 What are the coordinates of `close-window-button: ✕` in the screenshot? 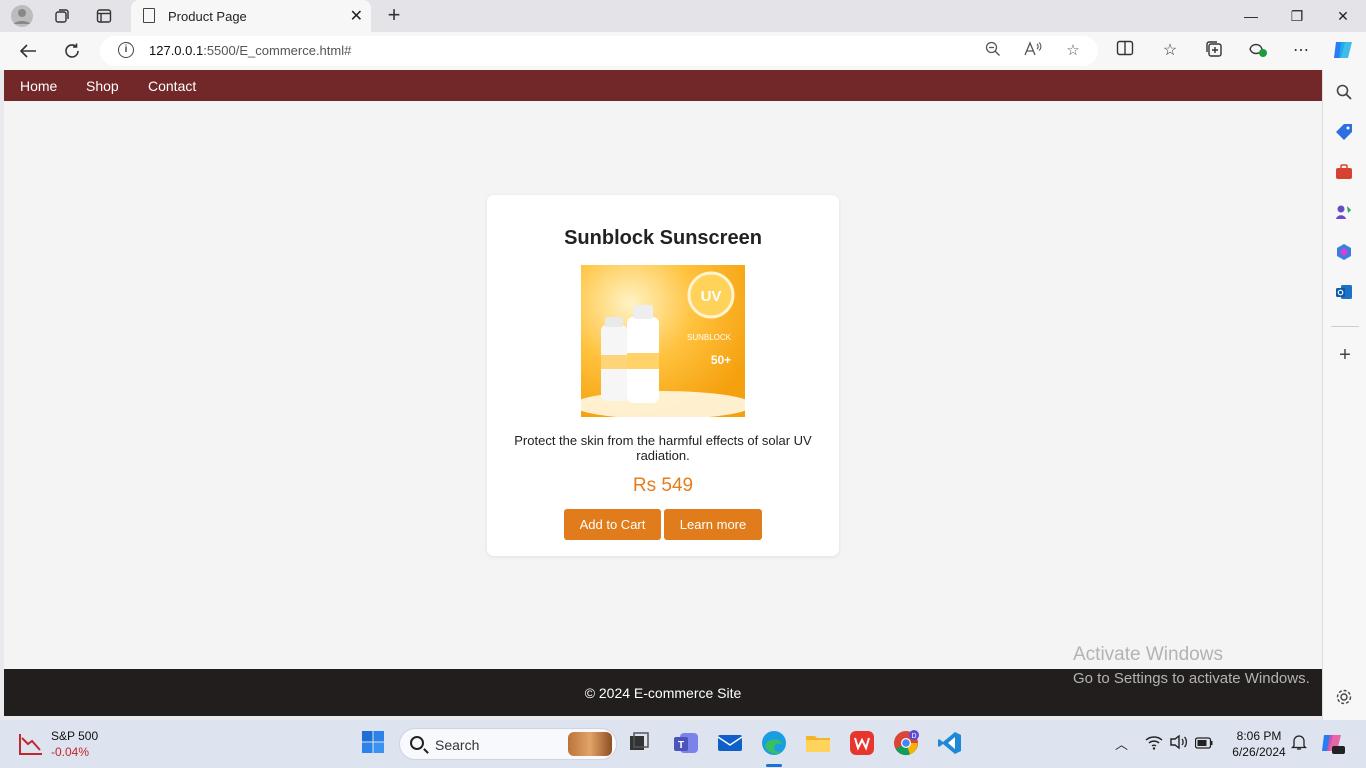 It's located at (1343, 16).